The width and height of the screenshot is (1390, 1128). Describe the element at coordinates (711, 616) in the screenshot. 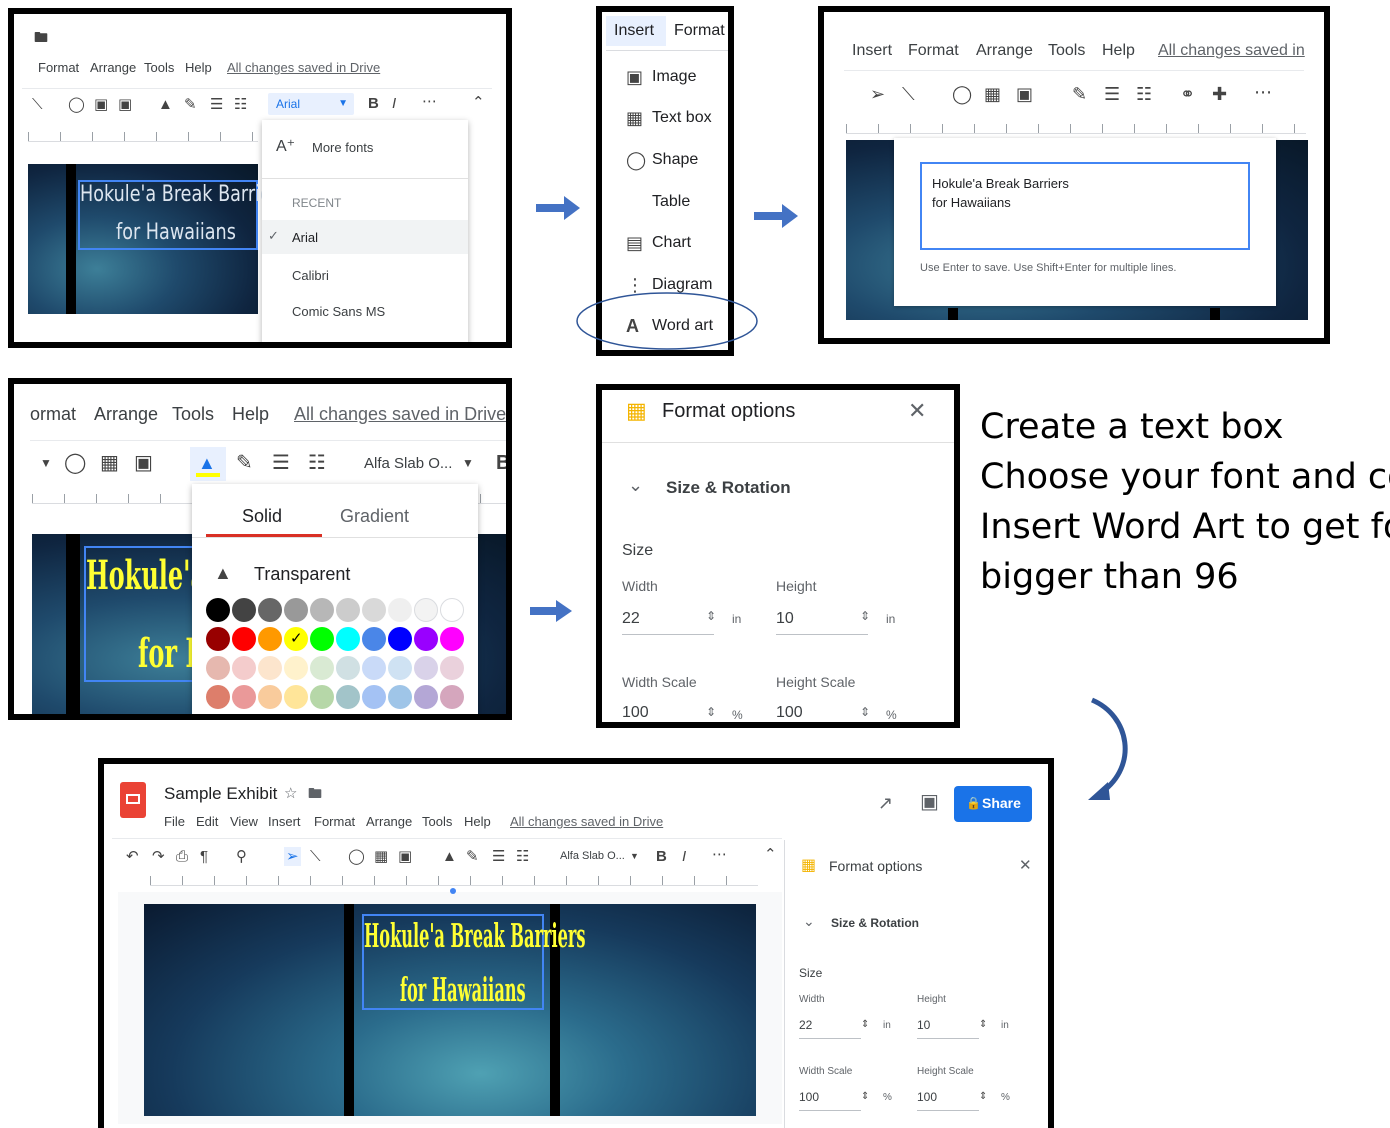

I see `width-stepper-icon: ⇕` at that location.